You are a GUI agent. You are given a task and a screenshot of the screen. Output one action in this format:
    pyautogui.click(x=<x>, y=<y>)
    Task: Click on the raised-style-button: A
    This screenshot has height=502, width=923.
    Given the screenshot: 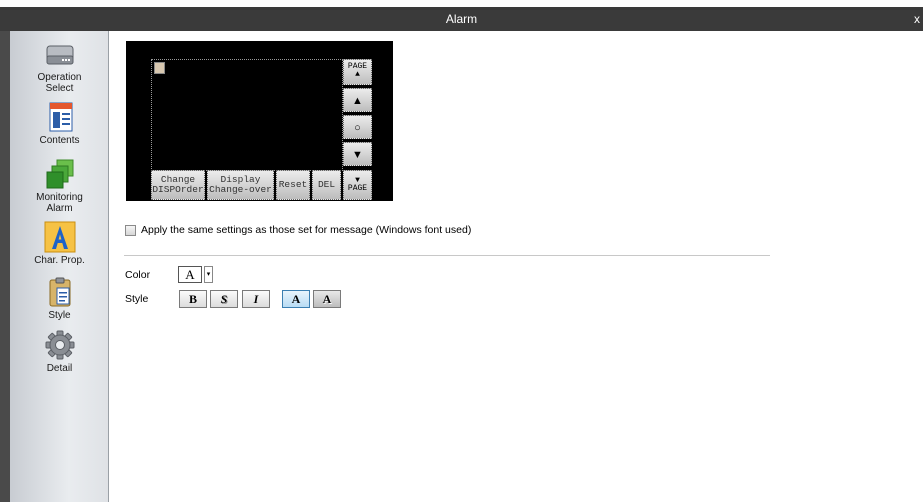 What is the action you would take?
    pyautogui.click(x=327, y=299)
    